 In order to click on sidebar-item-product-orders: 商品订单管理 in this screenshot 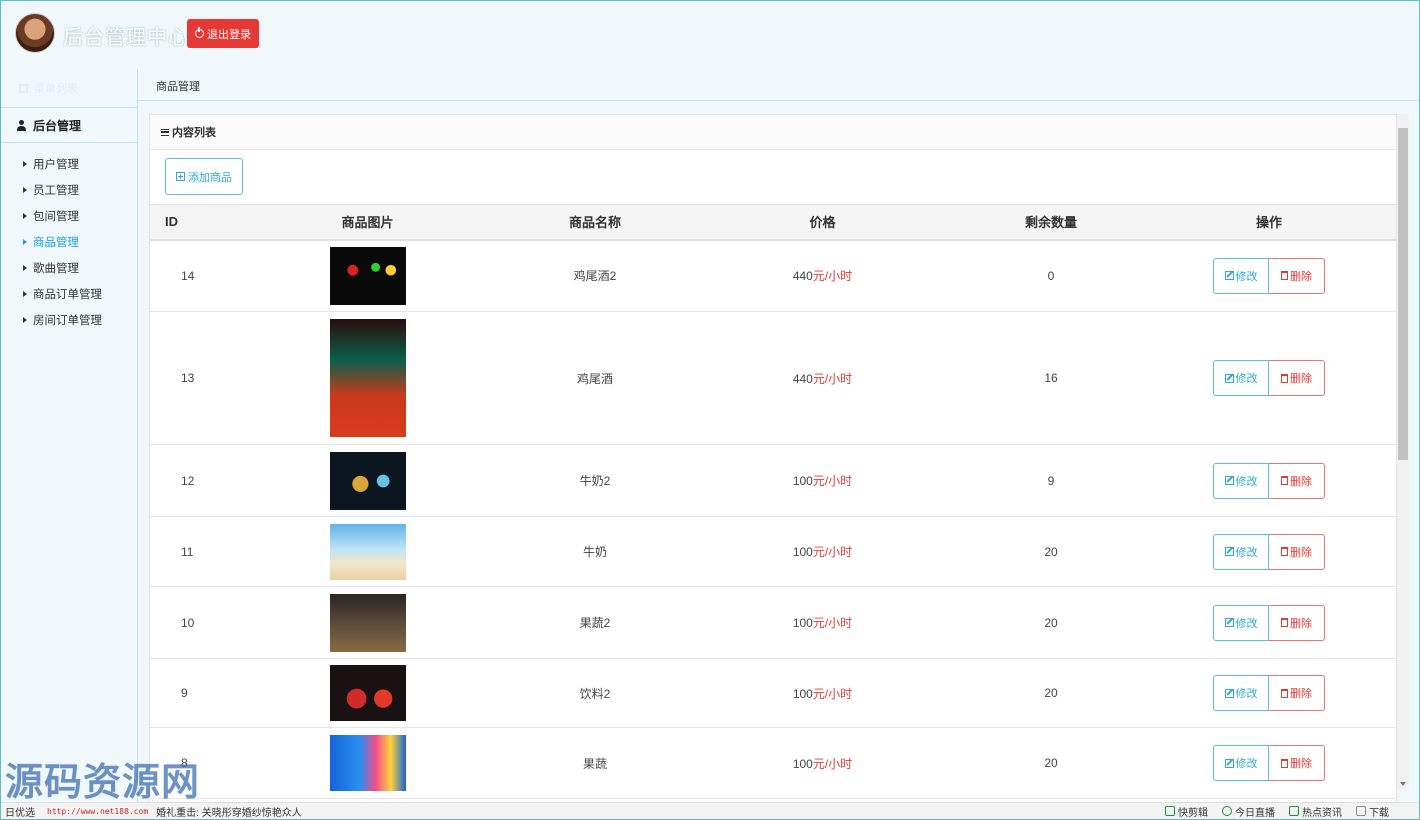, I will do `click(69, 294)`.